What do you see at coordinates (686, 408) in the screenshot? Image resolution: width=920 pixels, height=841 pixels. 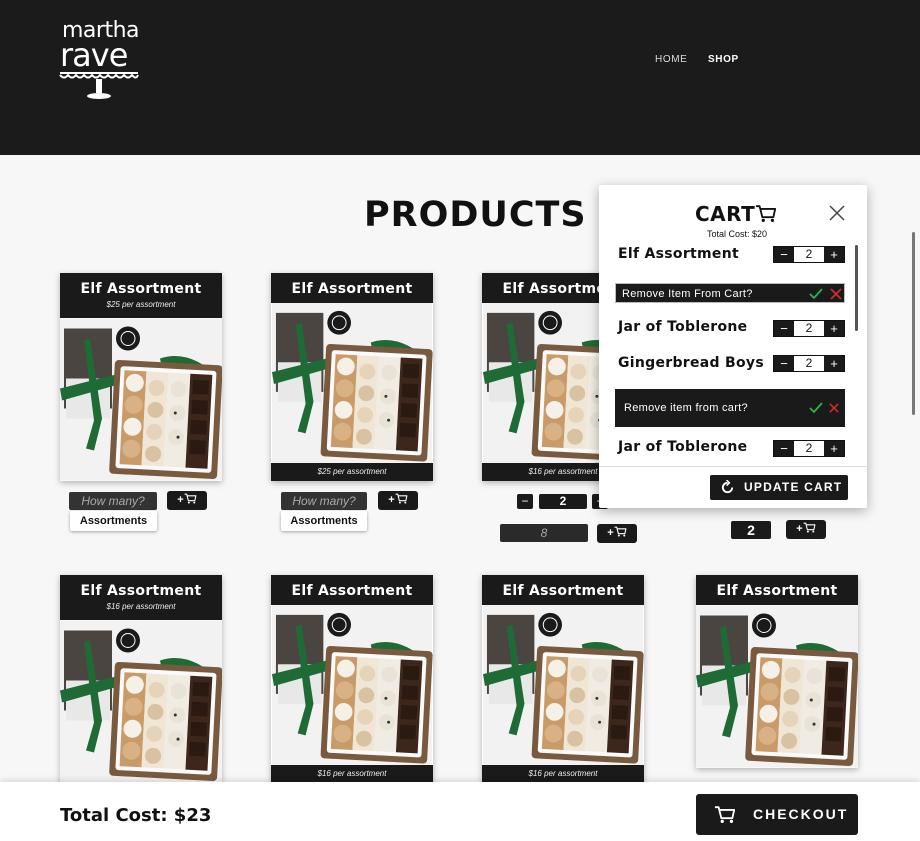 I see `remove-prompt: Remove item from cart?` at bounding box center [686, 408].